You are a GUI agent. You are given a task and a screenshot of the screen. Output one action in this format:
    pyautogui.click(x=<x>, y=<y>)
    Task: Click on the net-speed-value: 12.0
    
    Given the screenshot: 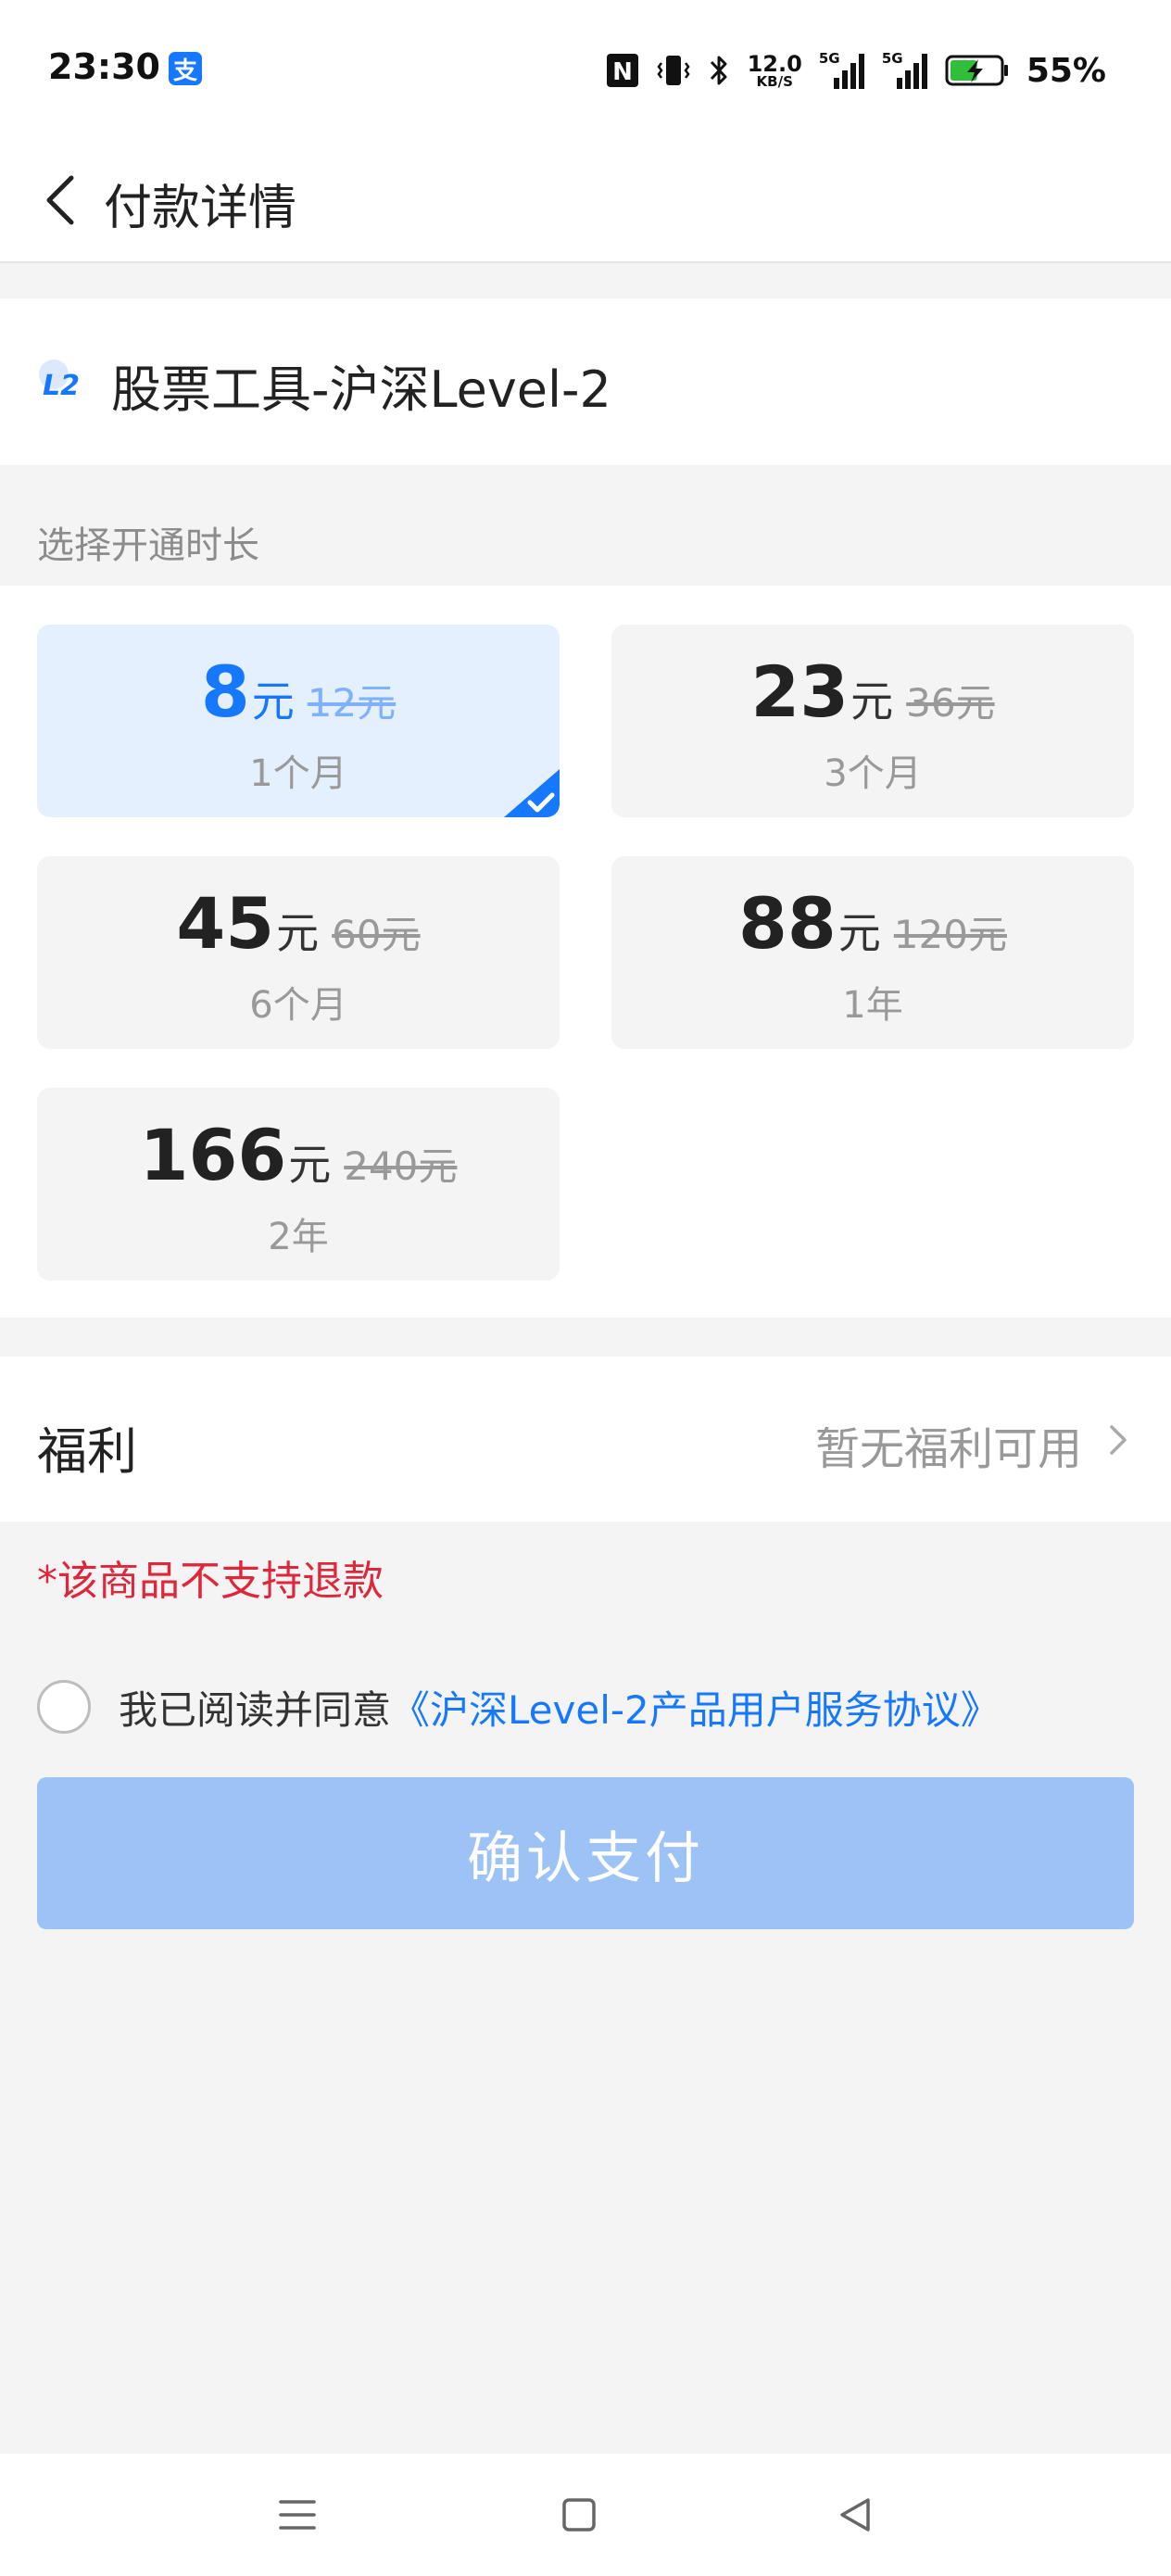 What is the action you would take?
    pyautogui.click(x=775, y=64)
    